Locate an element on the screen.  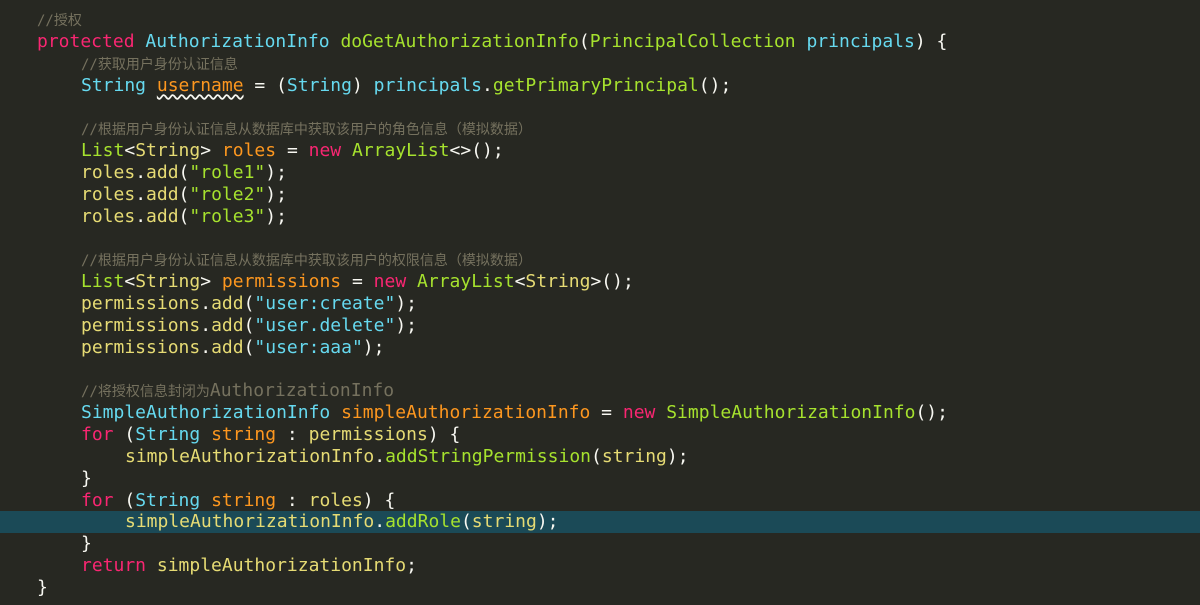
code-token: ; is located at coordinates (411, 566).